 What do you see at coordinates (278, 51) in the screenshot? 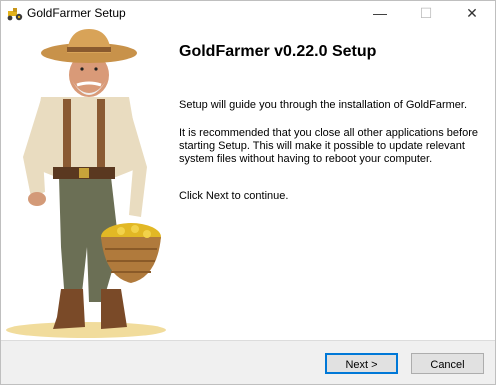
I see `page-title: GoldFarmer v0.22.0 Setup` at bounding box center [278, 51].